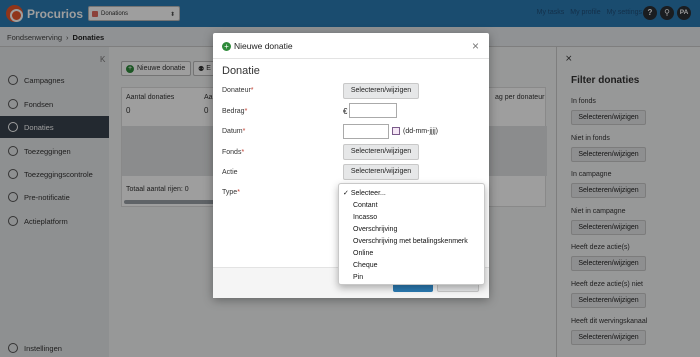 The height and width of the screenshot is (357, 700). Describe the element at coordinates (381, 152) in the screenshot. I see `fonds-select-button: Selecteren/wijzigen` at that location.